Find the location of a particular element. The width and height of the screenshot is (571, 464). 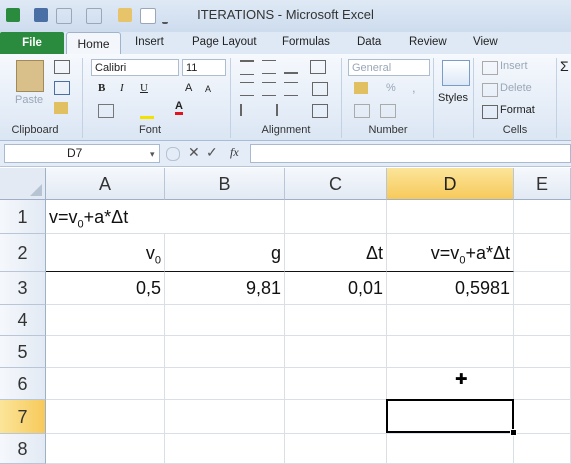

align-middle-icon is located at coordinates (269, 67).